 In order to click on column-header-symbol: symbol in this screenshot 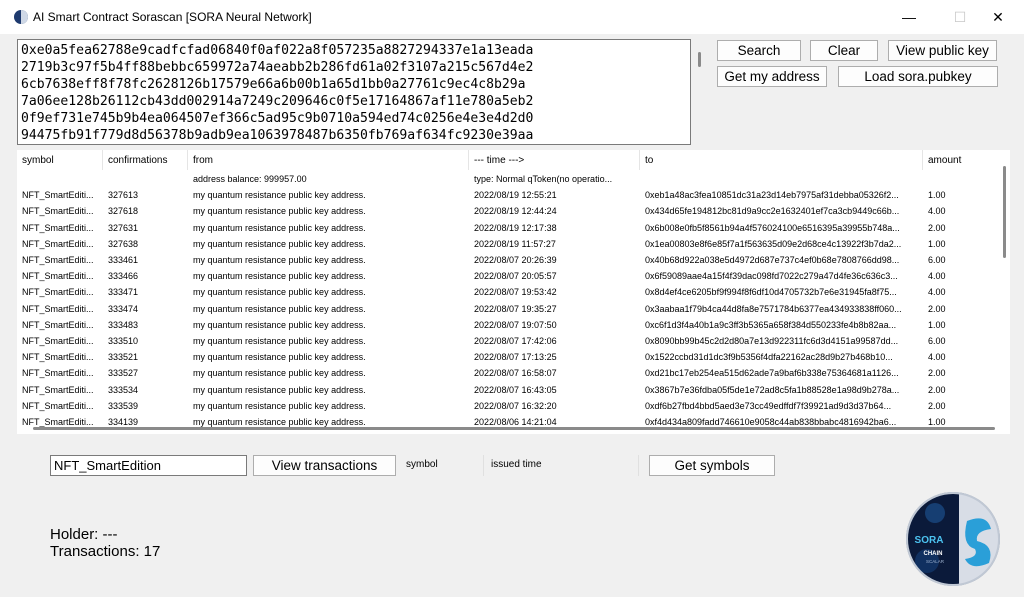, I will do `click(60, 160)`.